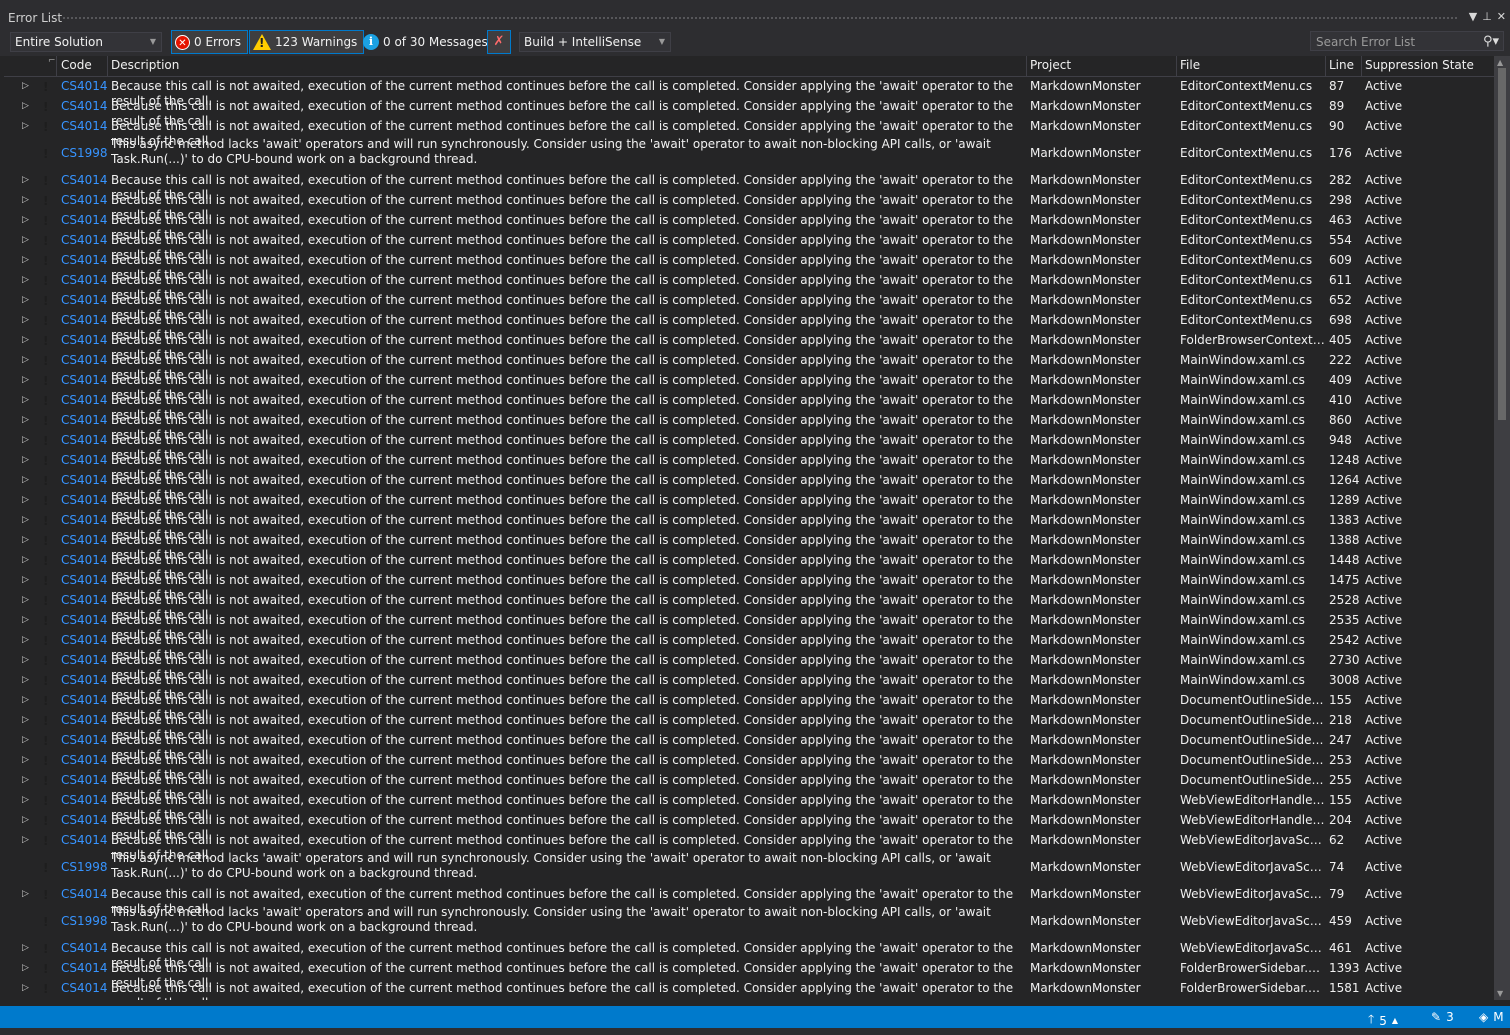  Describe the element at coordinates (1491, 1017) in the screenshot. I see `repository-status: ◈ M` at that location.